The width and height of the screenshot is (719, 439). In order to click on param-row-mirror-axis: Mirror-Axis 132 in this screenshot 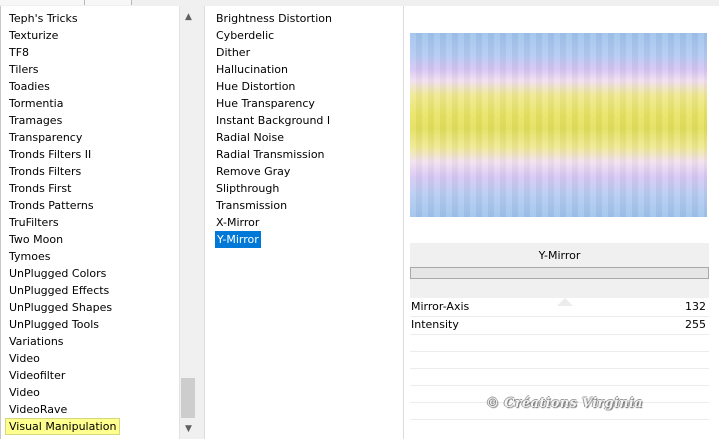, I will do `click(559, 307)`.